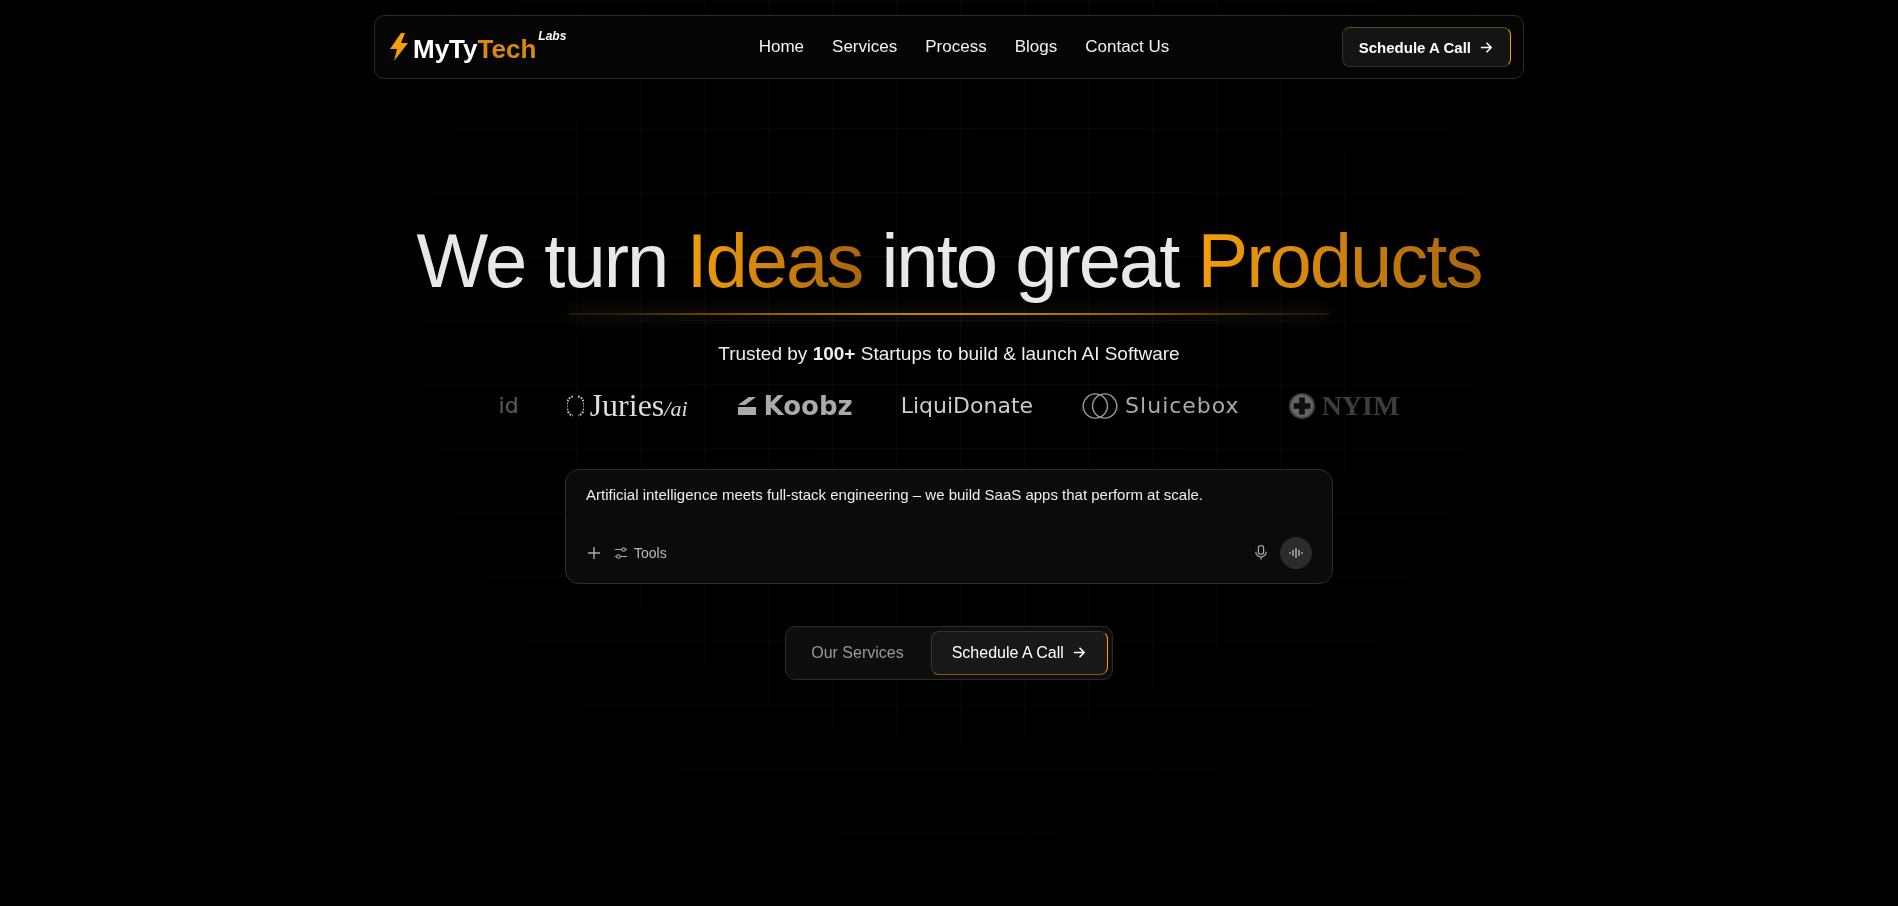 Image resolution: width=1898 pixels, height=906 pixels. Describe the element at coordinates (746, 405) in the screenshot. I see `stripes-logo-icon` at that location.